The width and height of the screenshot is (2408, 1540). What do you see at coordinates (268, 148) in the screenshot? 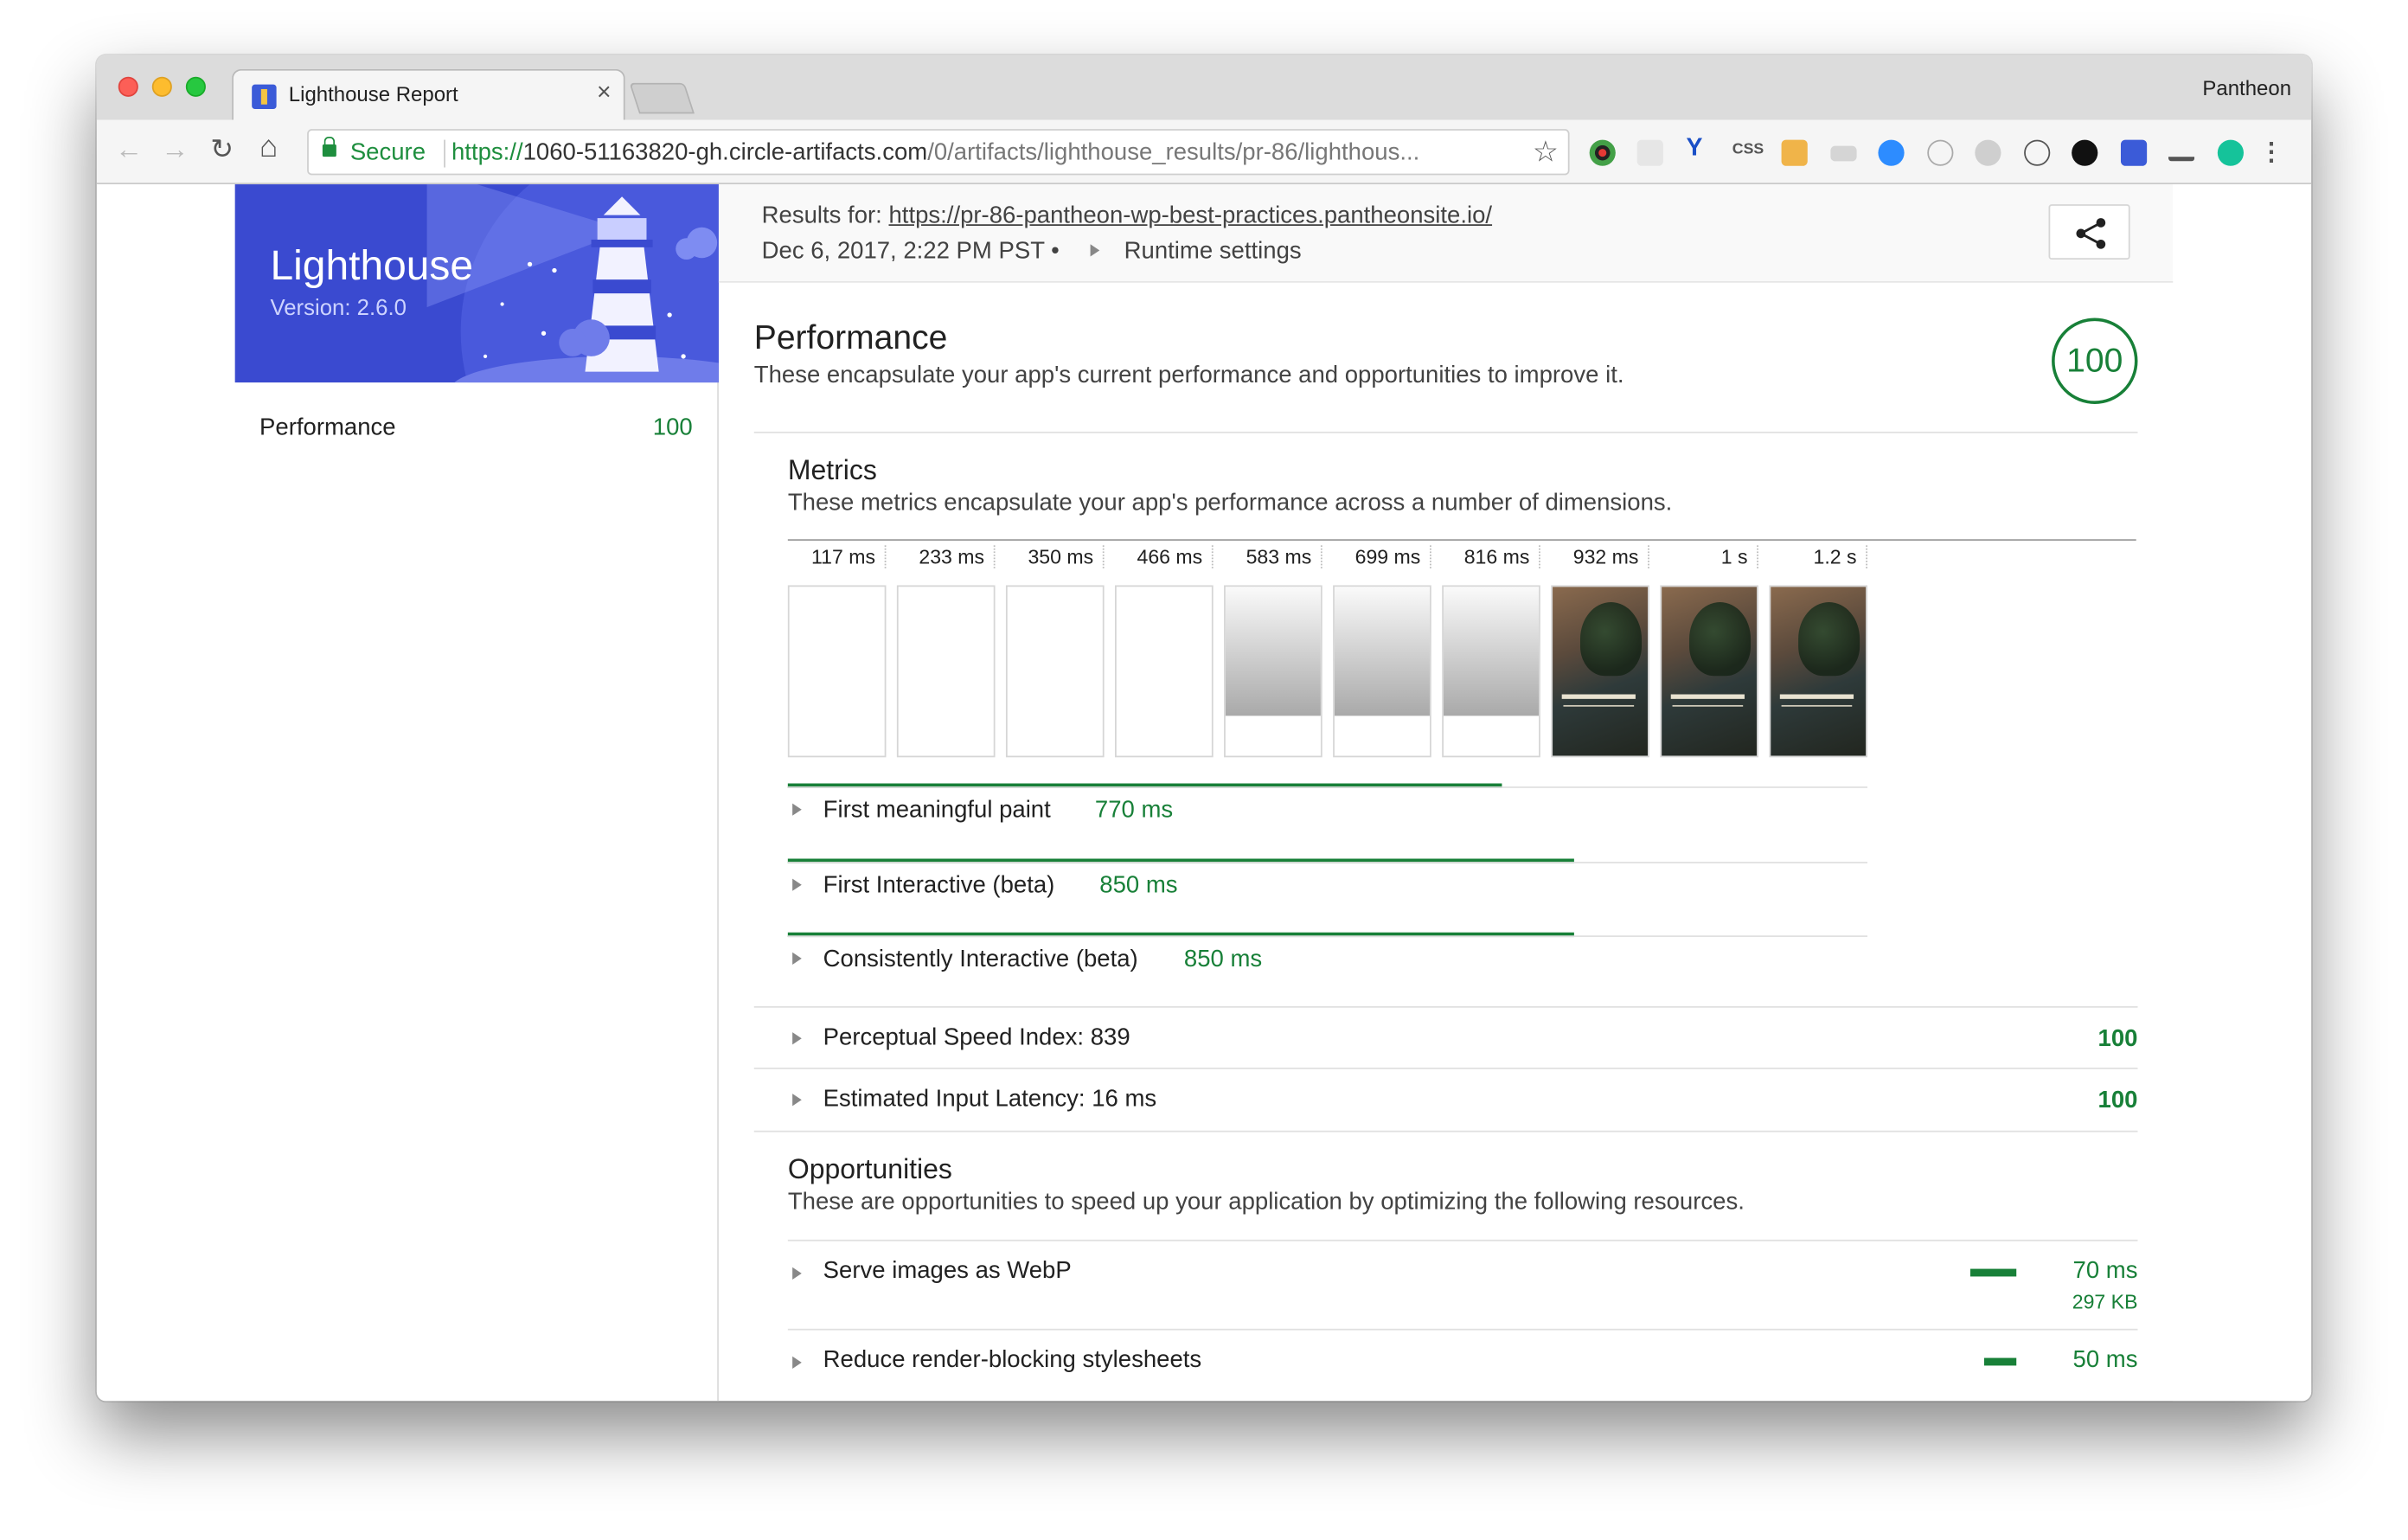
I see `home-icon: ⌂` at bounding box center [268, 148].